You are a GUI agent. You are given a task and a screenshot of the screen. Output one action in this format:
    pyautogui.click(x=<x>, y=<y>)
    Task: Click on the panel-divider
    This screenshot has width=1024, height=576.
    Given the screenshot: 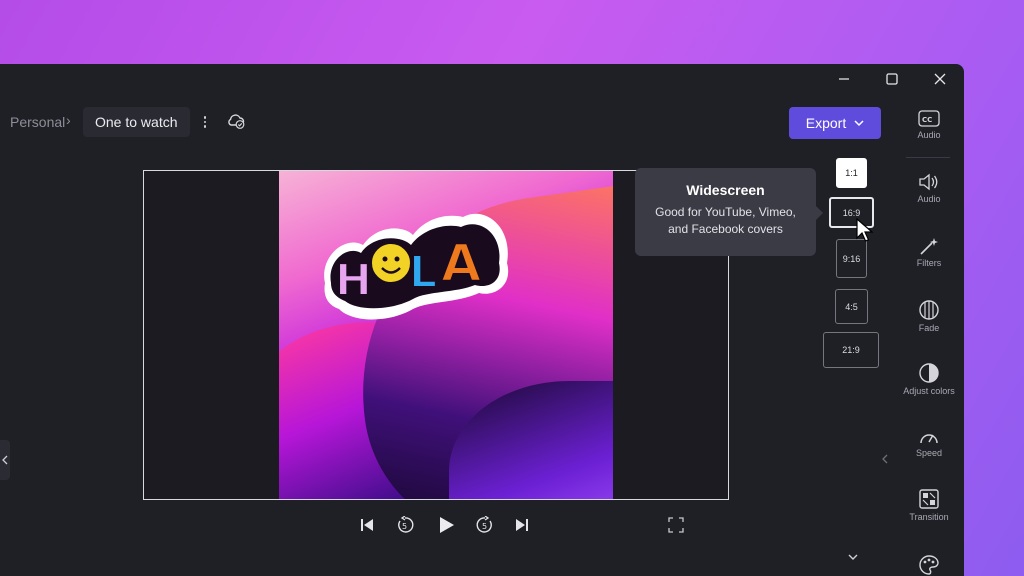 What is the action you would take?
    pyautogui.click(x=928, y=157)
    